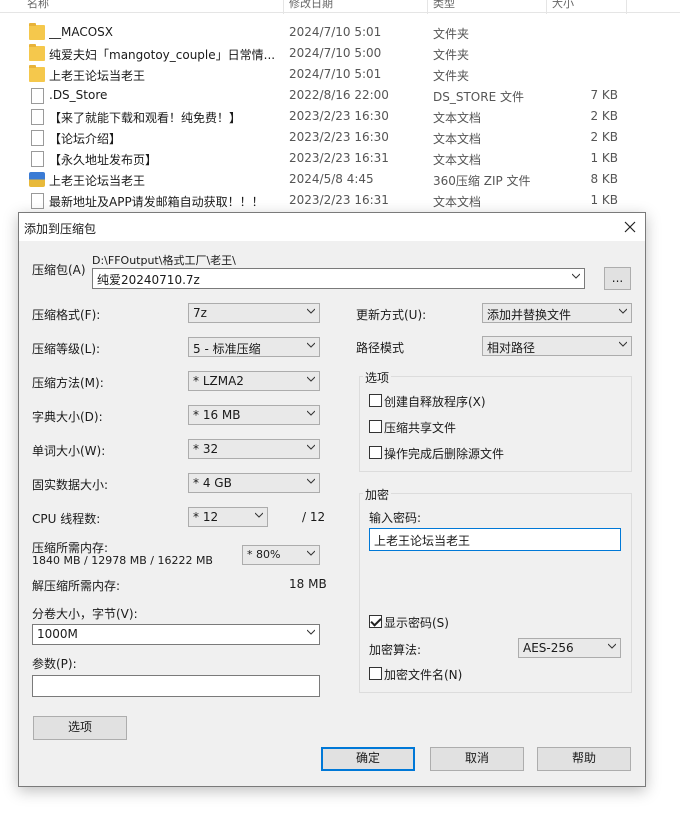 This screenshot has width=680, height=814. Describe the element at coordinates (478, 97) in the screenshot. I see `file-type: DS_STORE 文件` at that location.